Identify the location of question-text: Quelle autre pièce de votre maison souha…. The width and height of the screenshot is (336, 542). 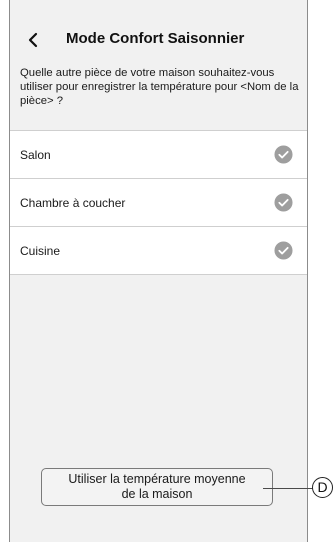
(159, 87).